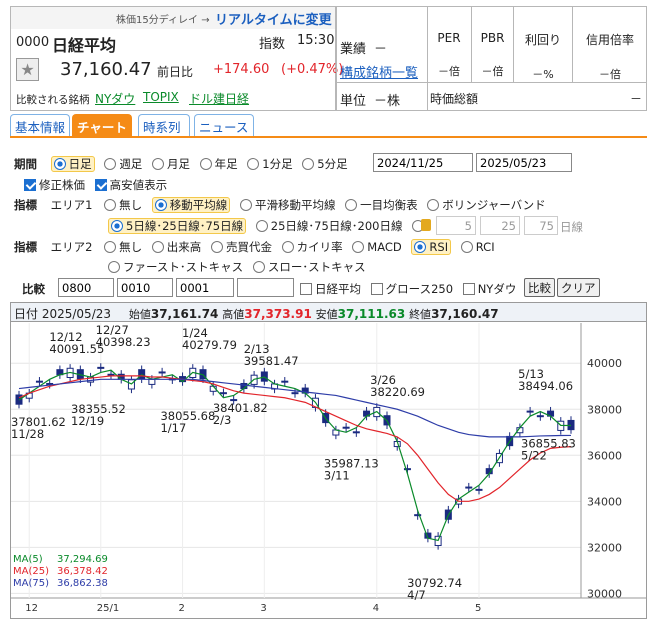 This screenshot has width=655, height=619. I want to click on ma-25-75-200: 25日線･75日線･200日線, so click(328, 226).